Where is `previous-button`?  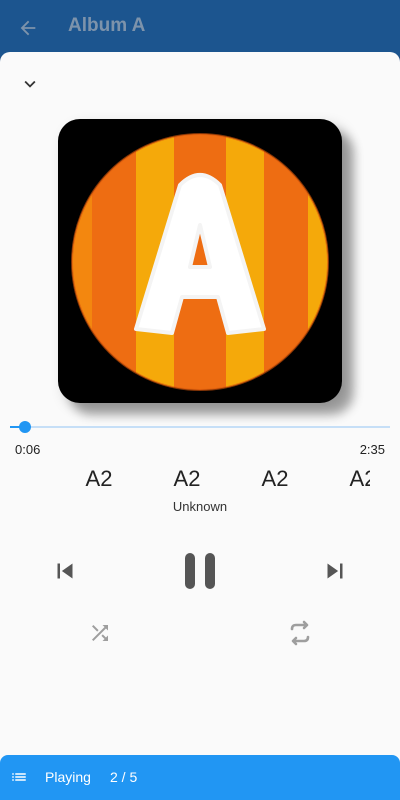 previous-button is located at coordinates (65, 571).